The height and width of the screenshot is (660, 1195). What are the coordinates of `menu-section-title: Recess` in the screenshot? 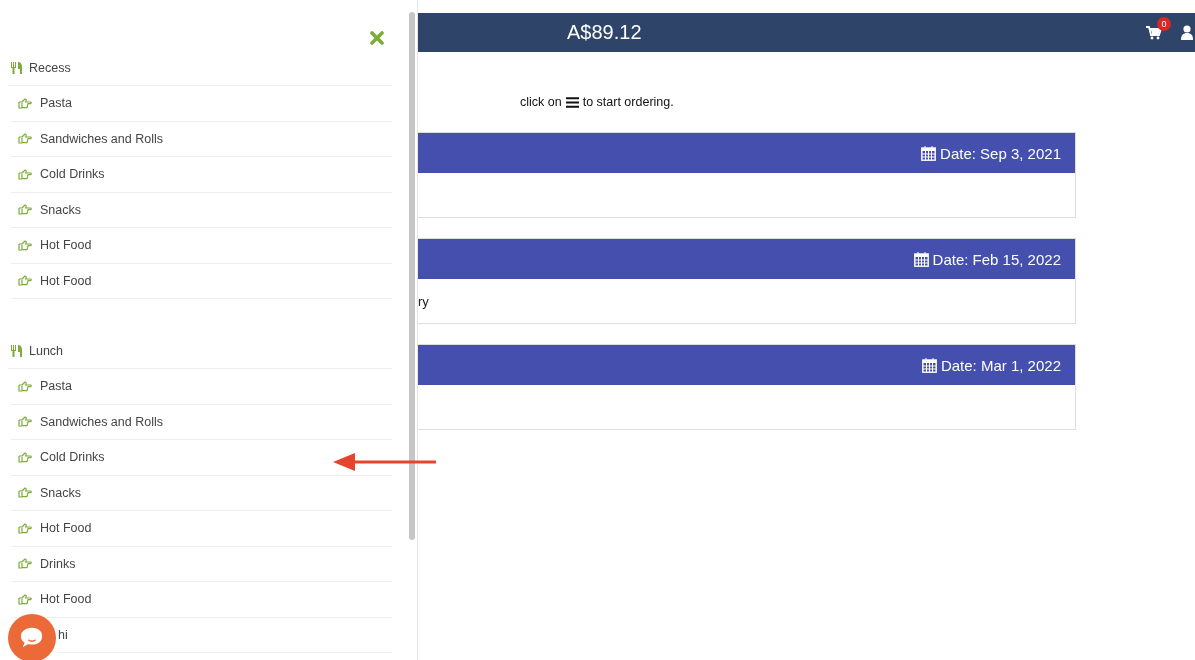 It's located at (50, 68).